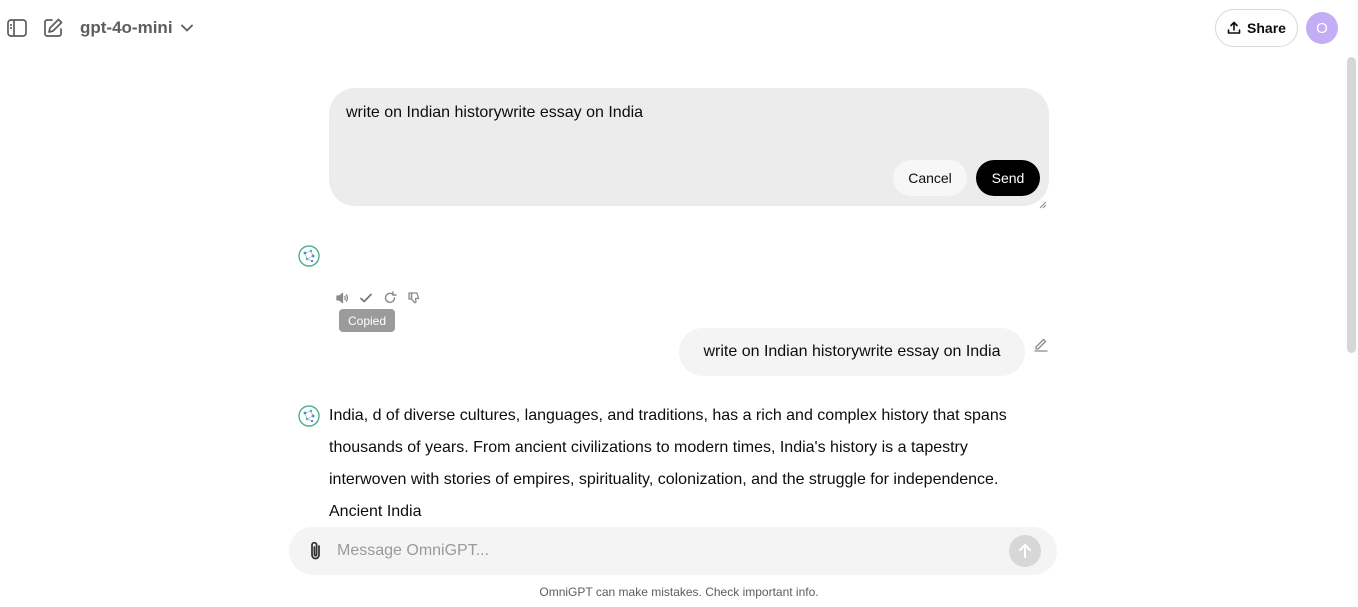  I want to click on arrow-up-icon, so click(1025, 551).